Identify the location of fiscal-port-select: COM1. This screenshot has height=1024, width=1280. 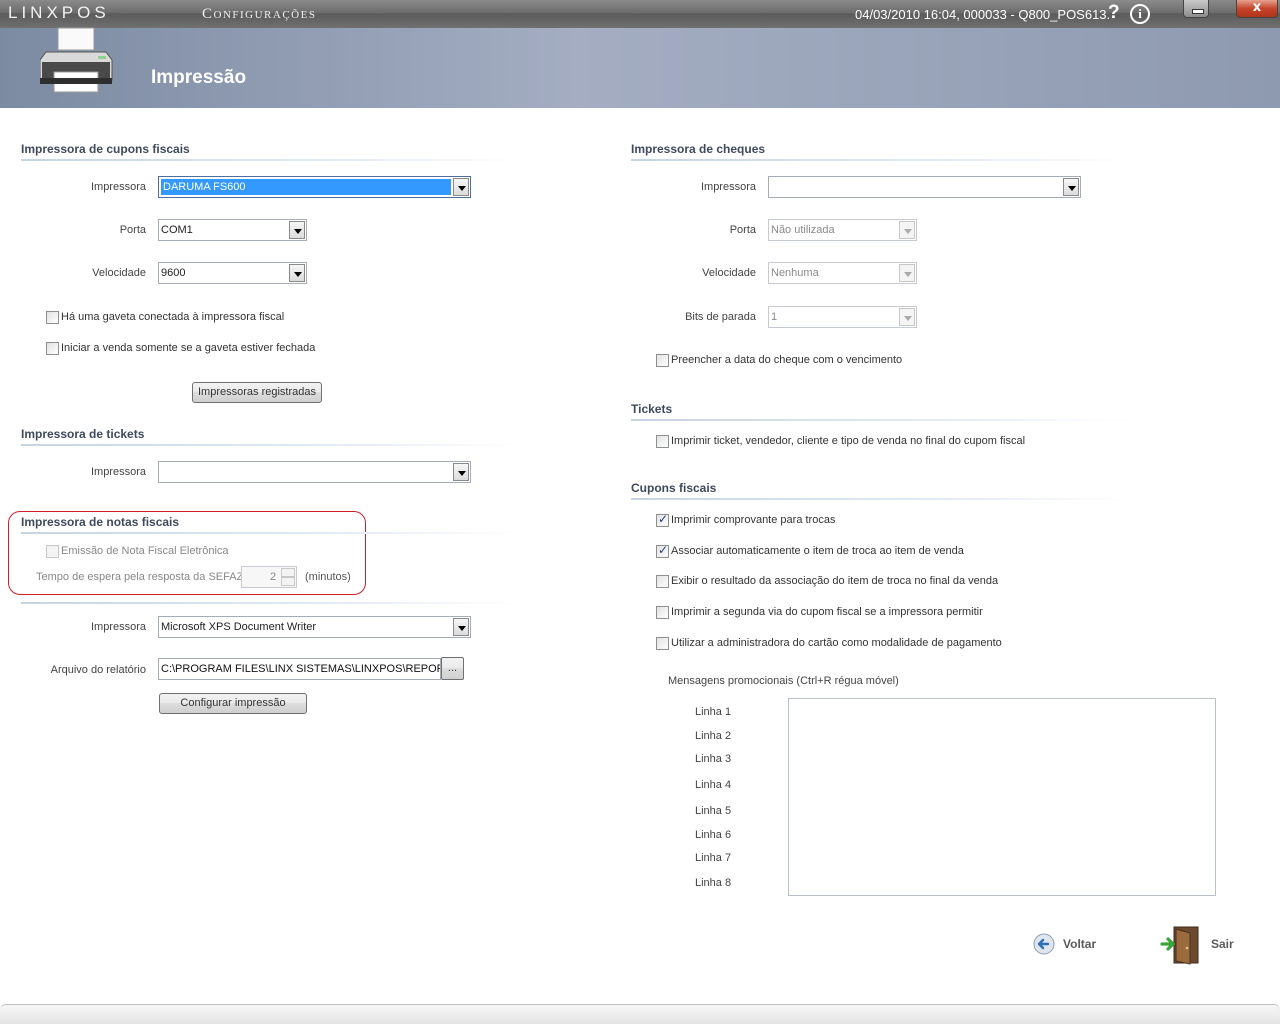
(232, 230).